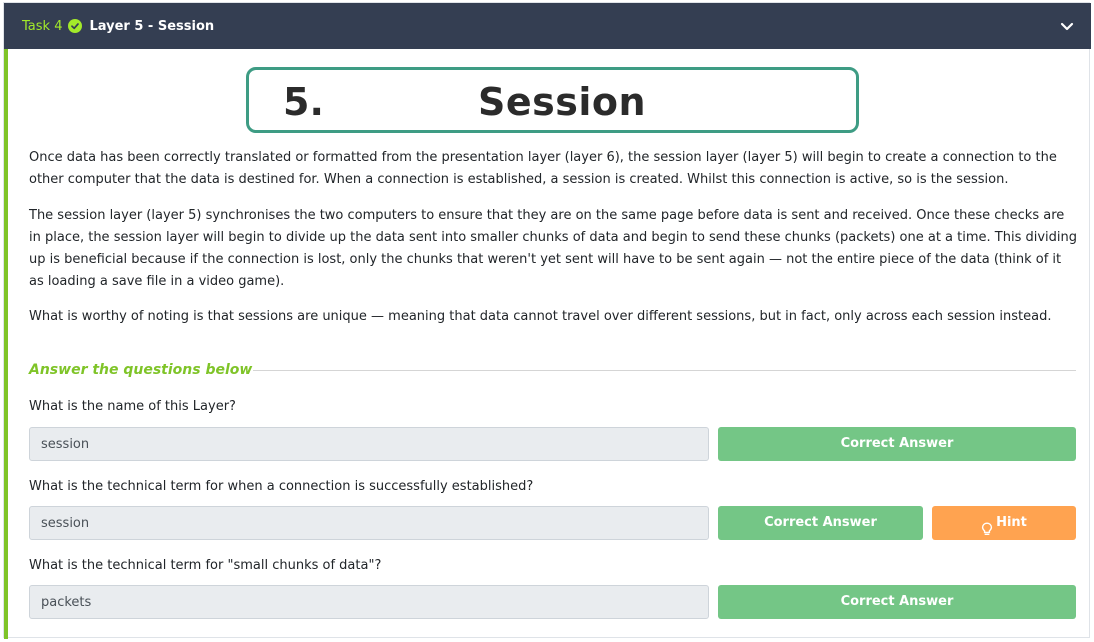  I want to click on layer-banner-image: 5. Session, so click(552, 100).